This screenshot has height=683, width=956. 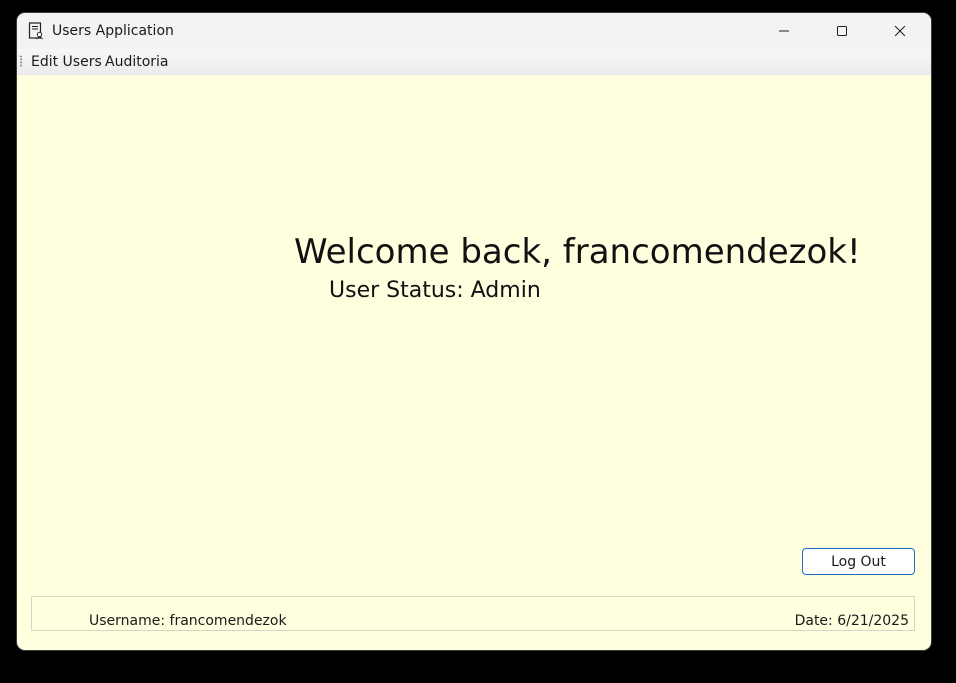 What do you see at coordinates (858, 561) in the screenshot?
I see `logout-button: Log Out` at bounding box center [858, 561].